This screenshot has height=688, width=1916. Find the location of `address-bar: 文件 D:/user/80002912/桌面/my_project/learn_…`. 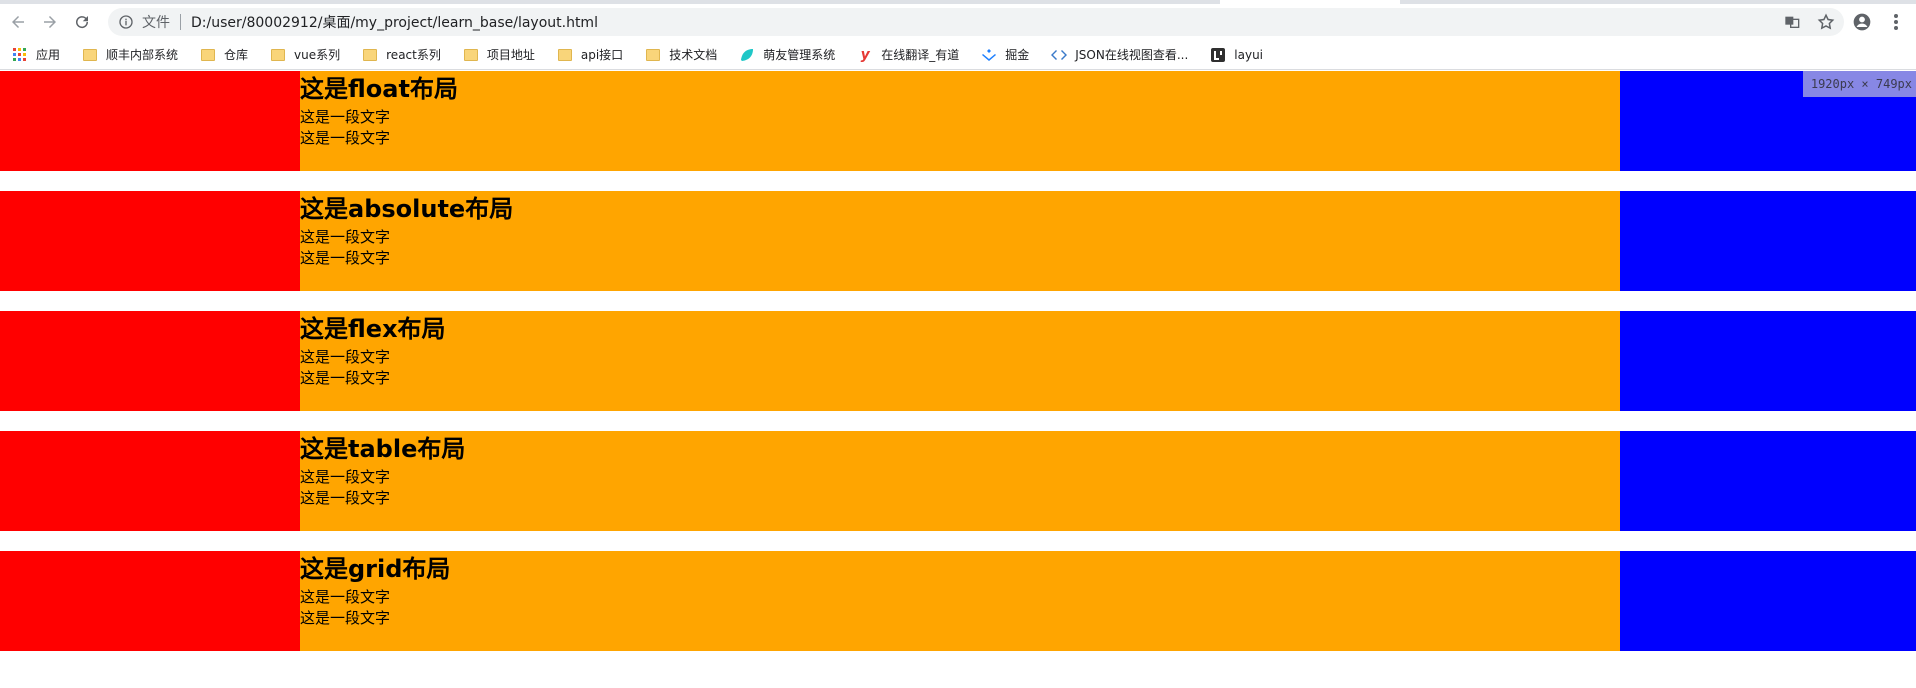

address-bar: 文件 D:/user/80002912/桌面/my_project/learn_… is located at coordinates (976, 22).